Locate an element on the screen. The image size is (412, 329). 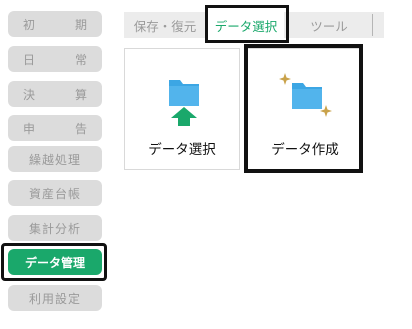
sidebar-item-daily: 日 常 is located at coordinates (55, 59).